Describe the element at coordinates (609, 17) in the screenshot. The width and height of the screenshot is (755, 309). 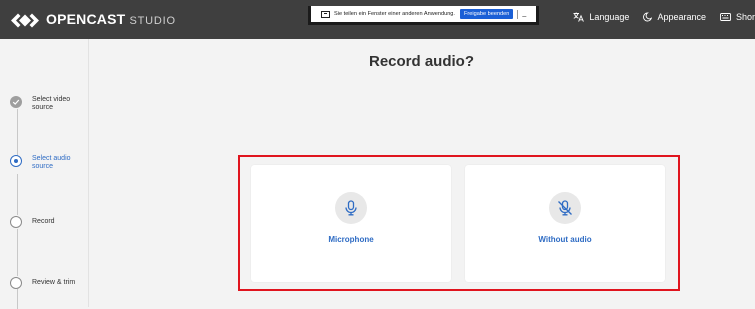
I see `language-label: Language` at that location.